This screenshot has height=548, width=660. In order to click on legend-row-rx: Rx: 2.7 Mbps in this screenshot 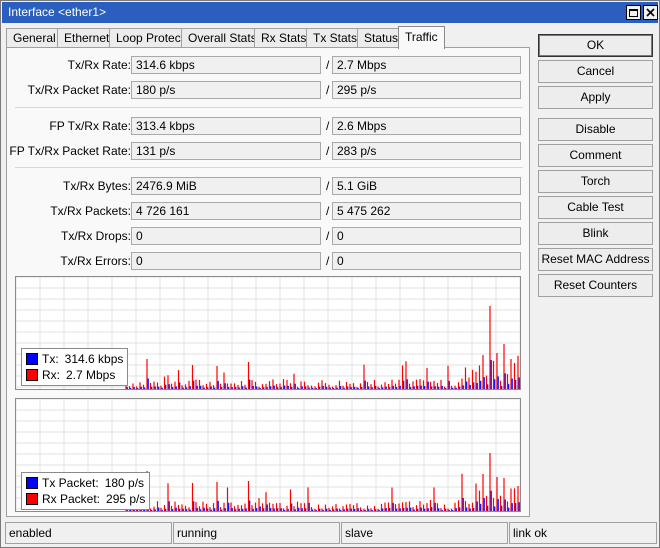, I will do `click(74, 375)`.